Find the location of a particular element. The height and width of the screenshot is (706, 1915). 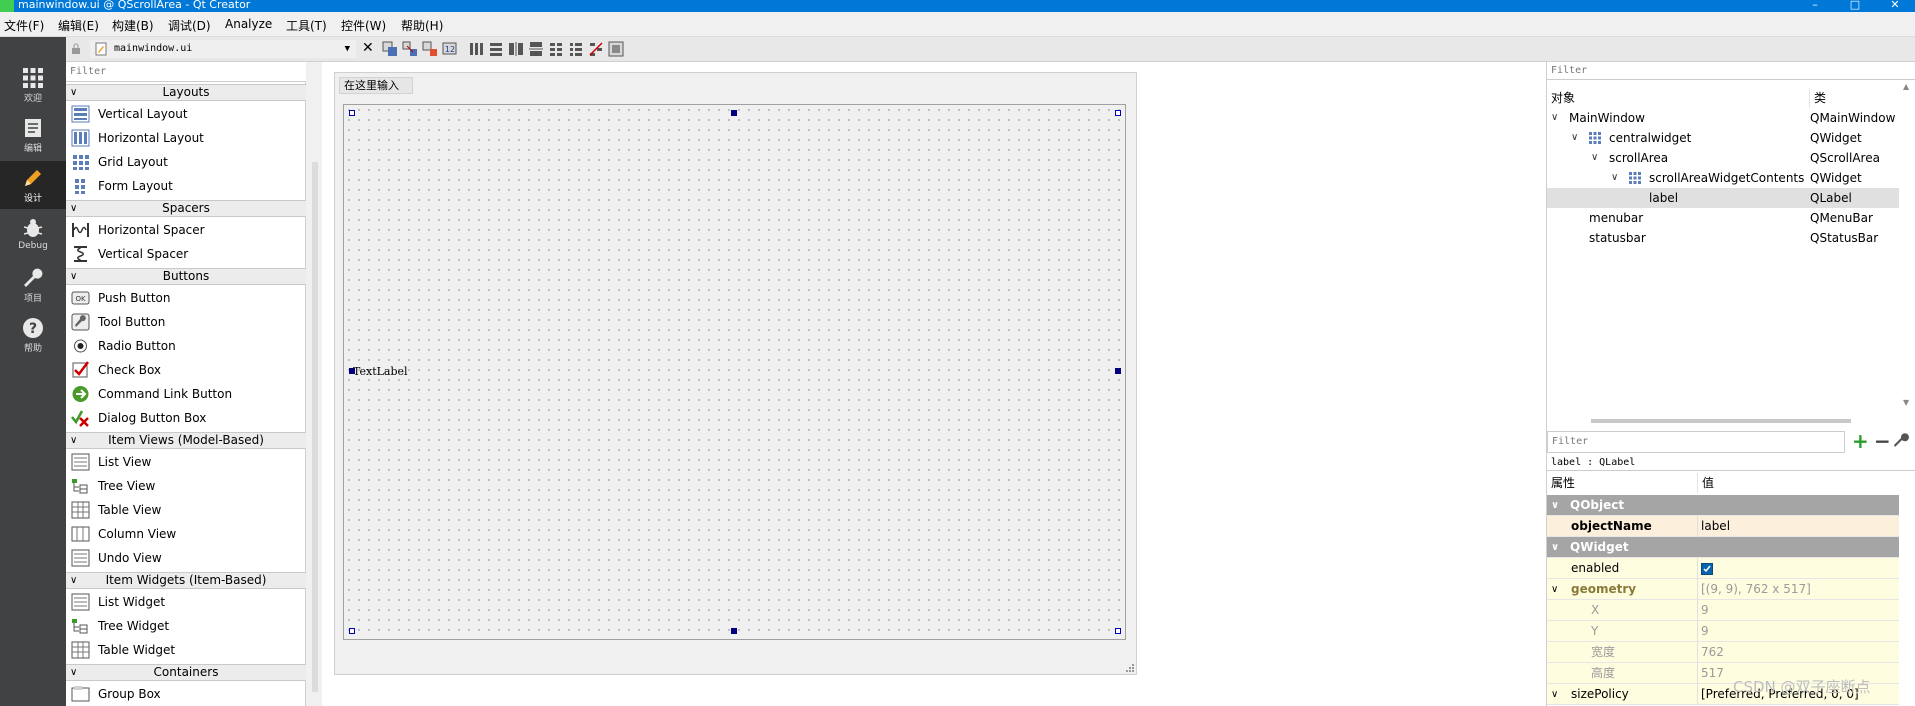

menu-controls: 控件(W) is located at coordinates (363, 25).